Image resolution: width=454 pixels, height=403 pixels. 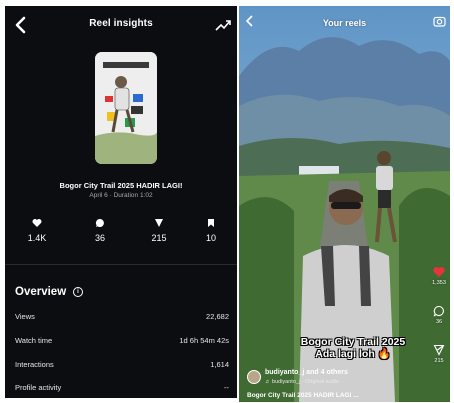 I want to click on author-name: budiyanto_j and 4 others, so click(x=306, y=372).